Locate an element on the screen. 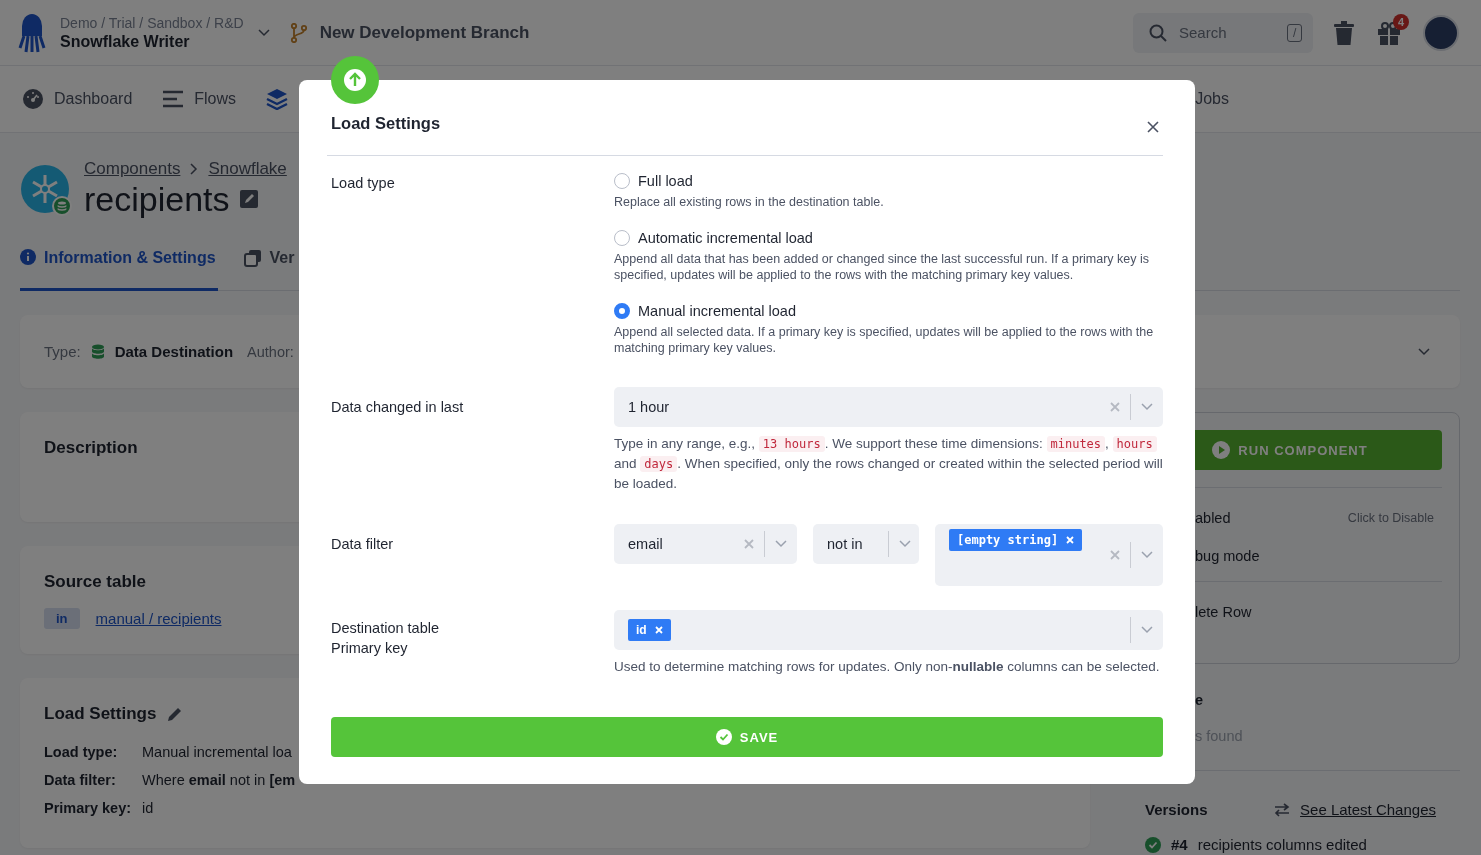 This screenshot has height=855, width=1481. type-value: Data Destination is located at coordinates (174, 351).